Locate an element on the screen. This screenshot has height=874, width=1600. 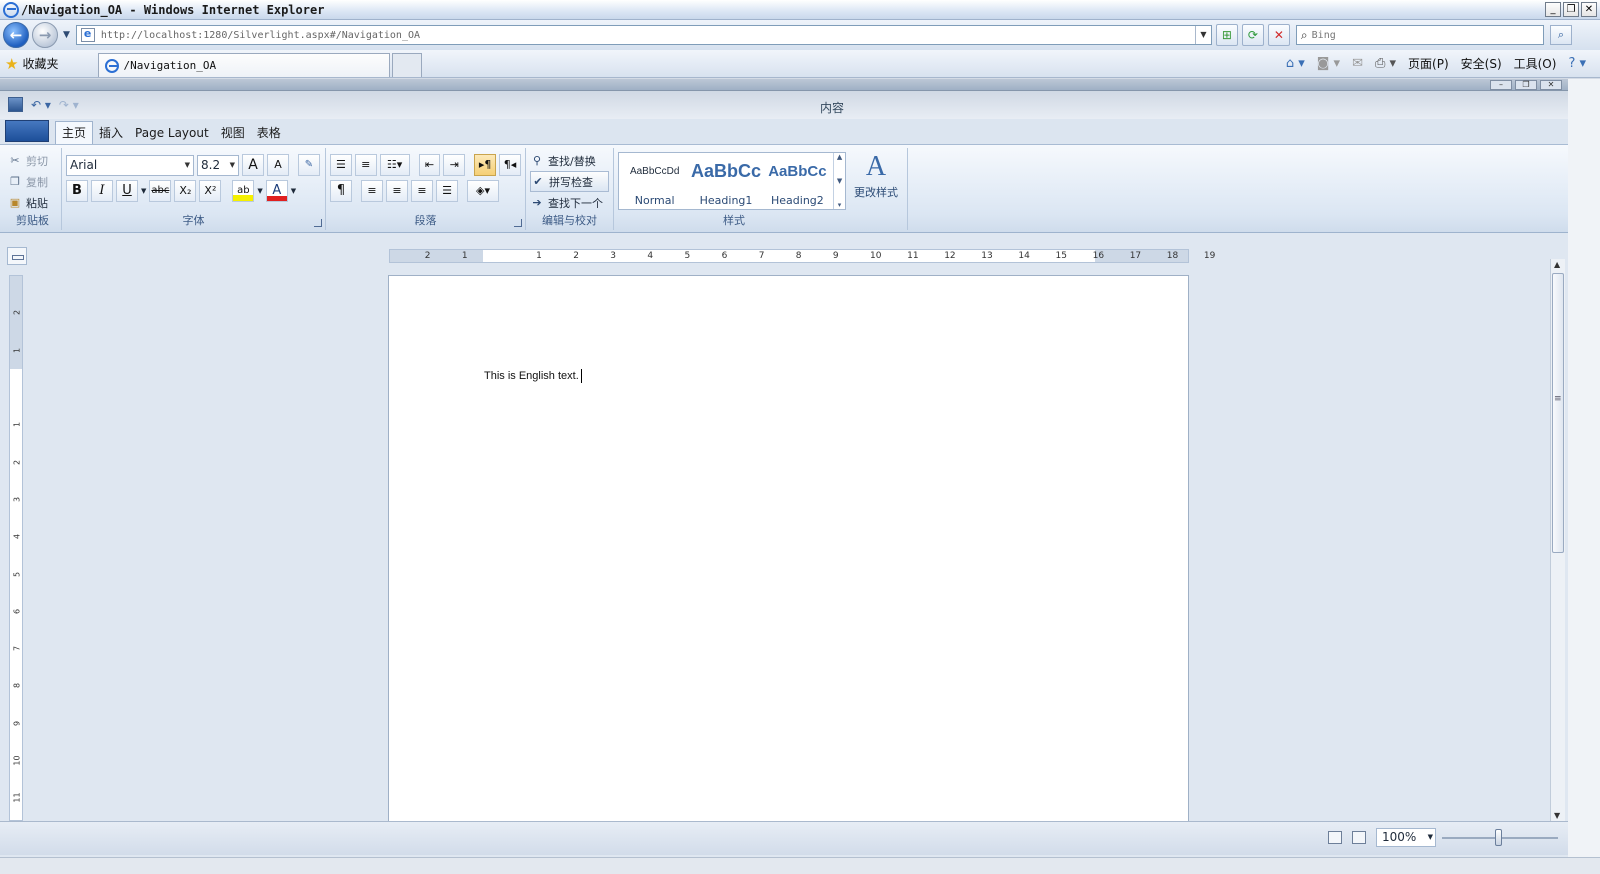
scroll-up-icon: ▲ is located at coordinates (1557, 264).